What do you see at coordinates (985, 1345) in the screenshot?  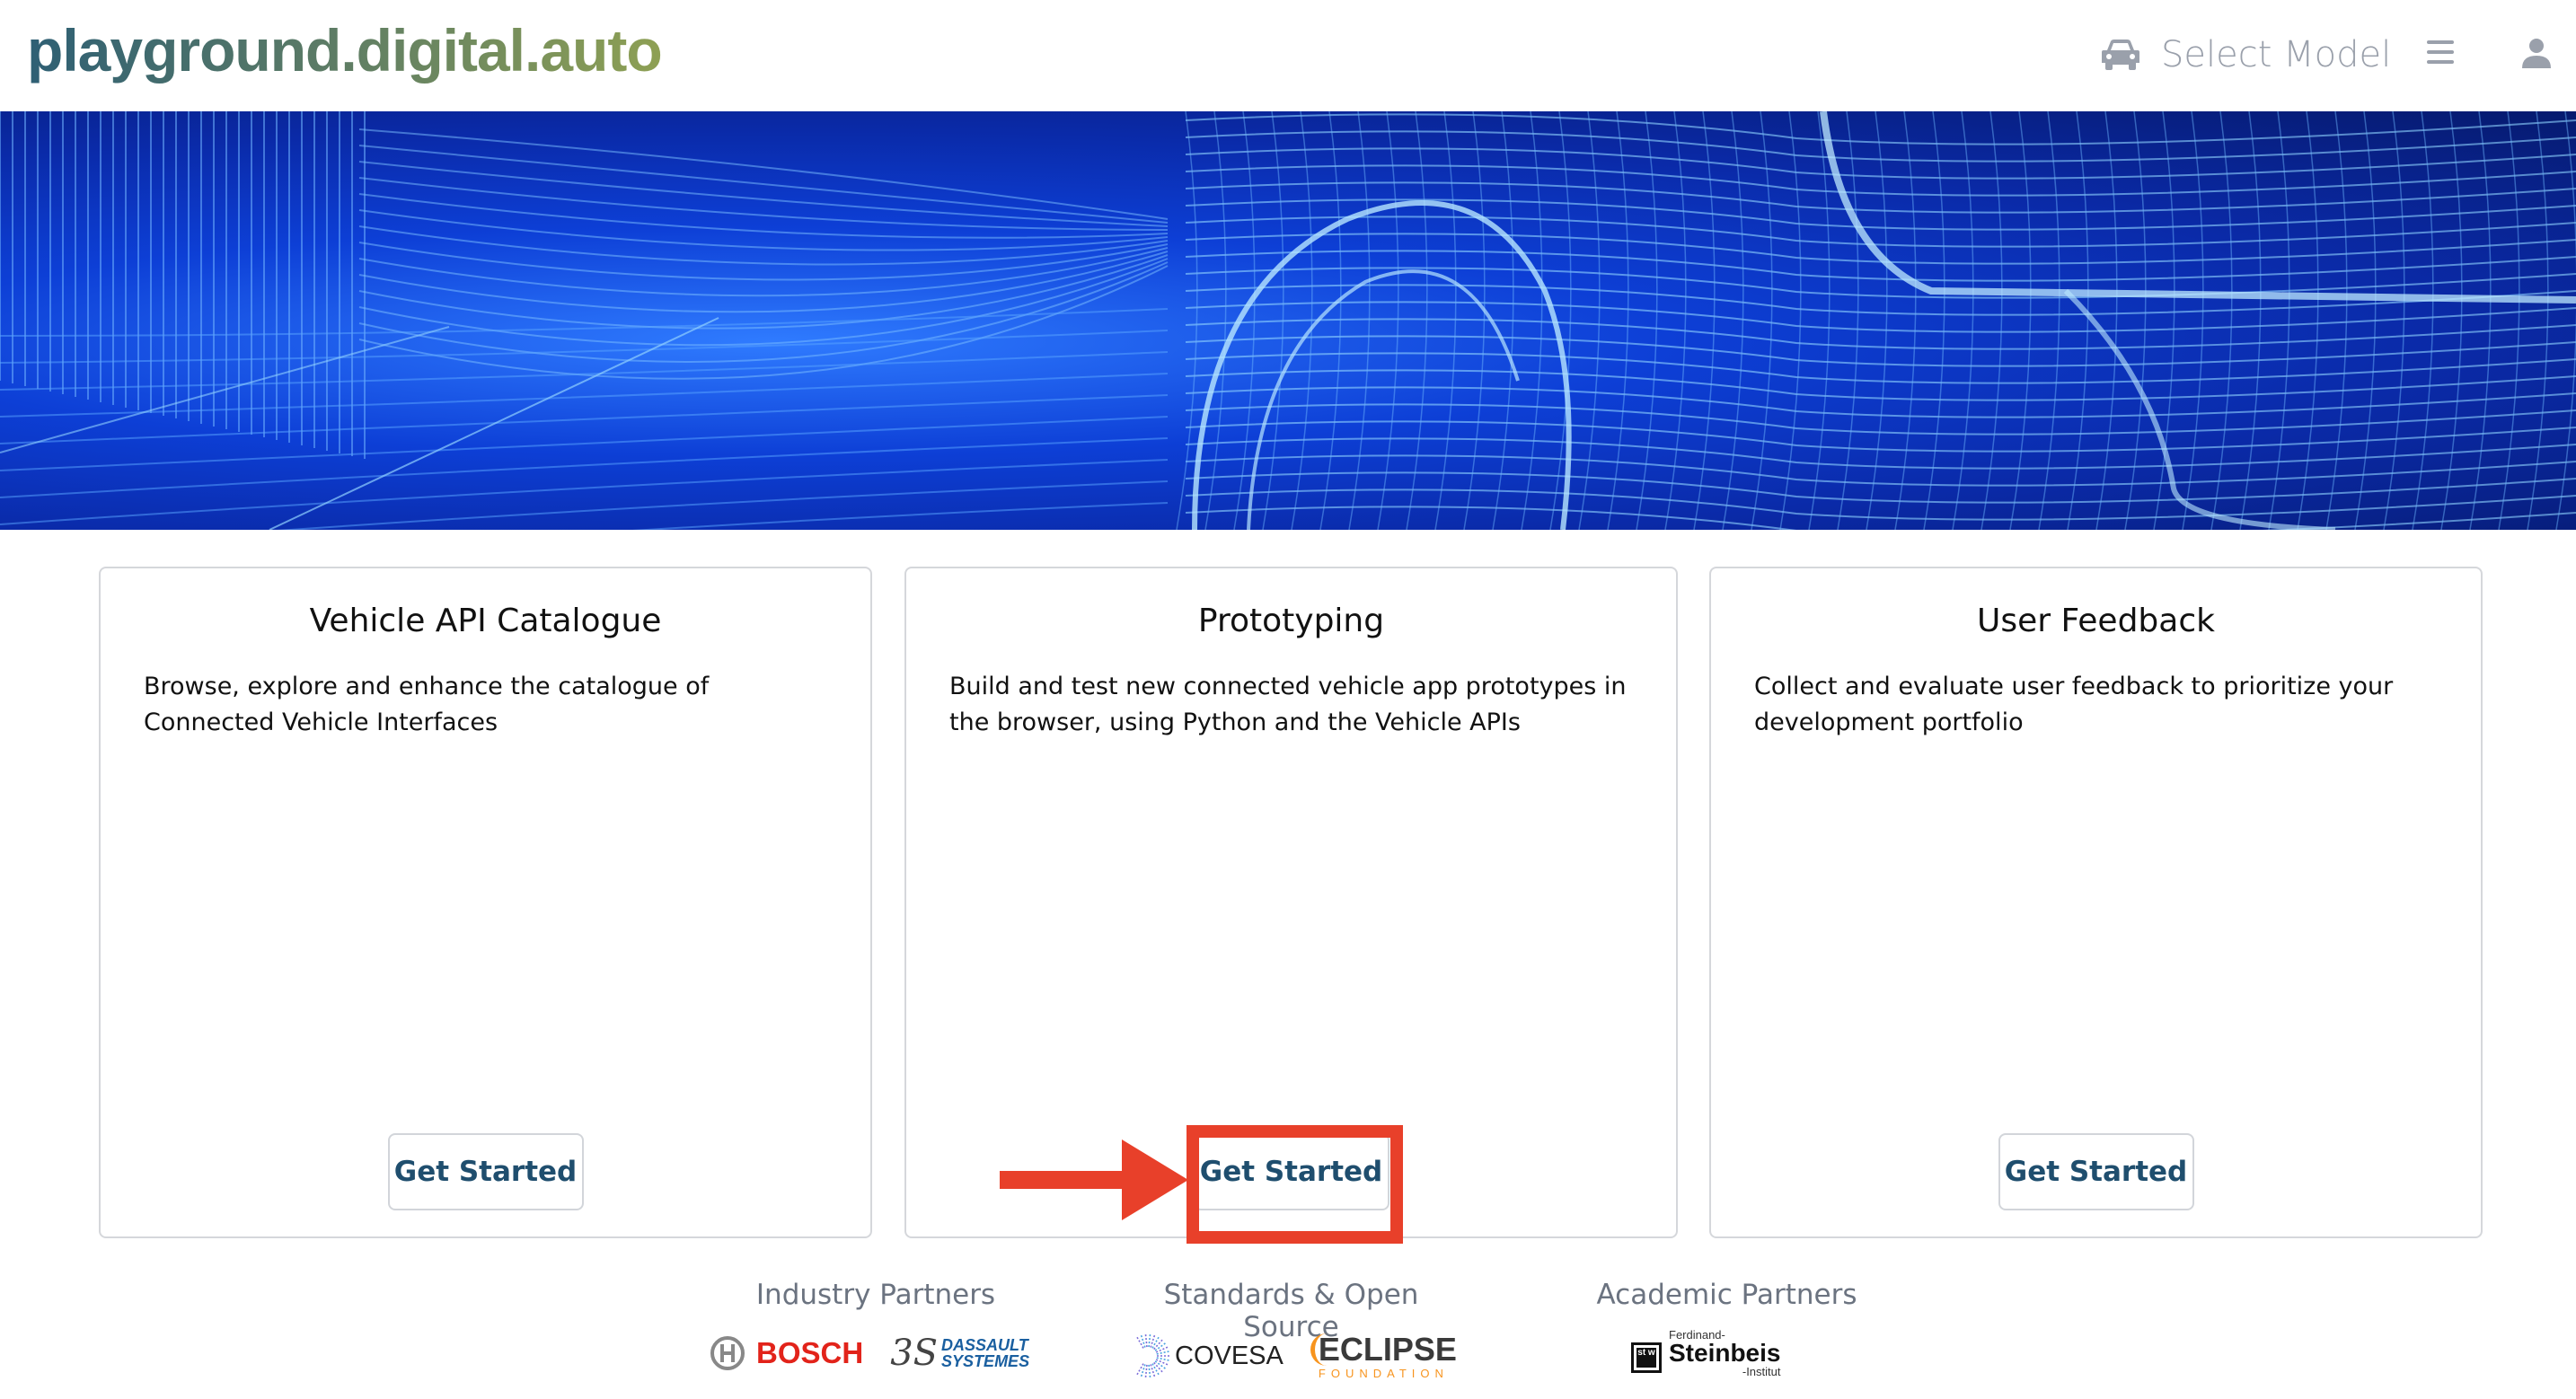 I see `dassault-line-1: DASSAULT` at bounding box center [985, 1345].